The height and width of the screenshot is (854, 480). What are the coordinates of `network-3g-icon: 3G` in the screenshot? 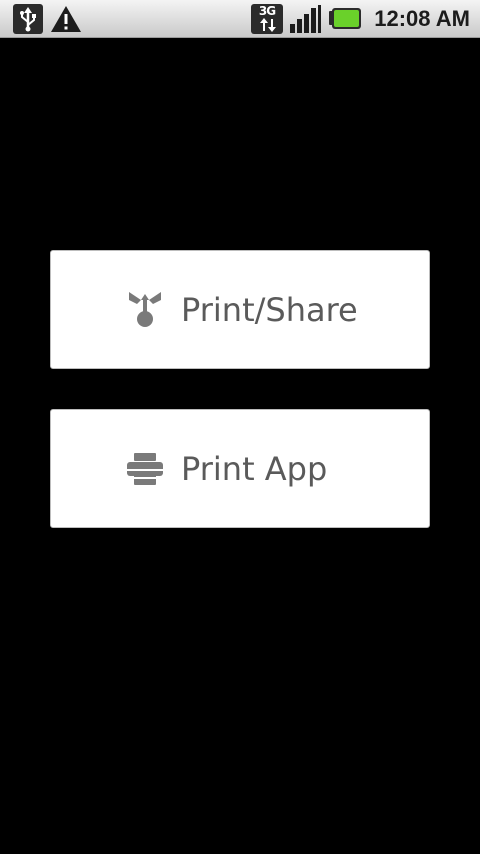 It's located at (267, 19).